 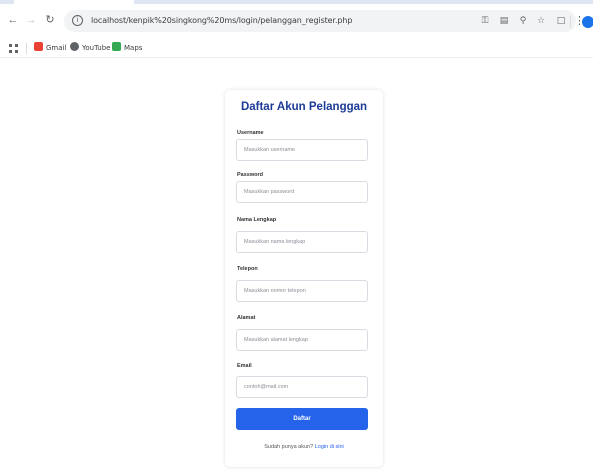 What do you see at coordinates (302, 192) in the screenshot?
I see `password-input` at bounding box center [302, 192].